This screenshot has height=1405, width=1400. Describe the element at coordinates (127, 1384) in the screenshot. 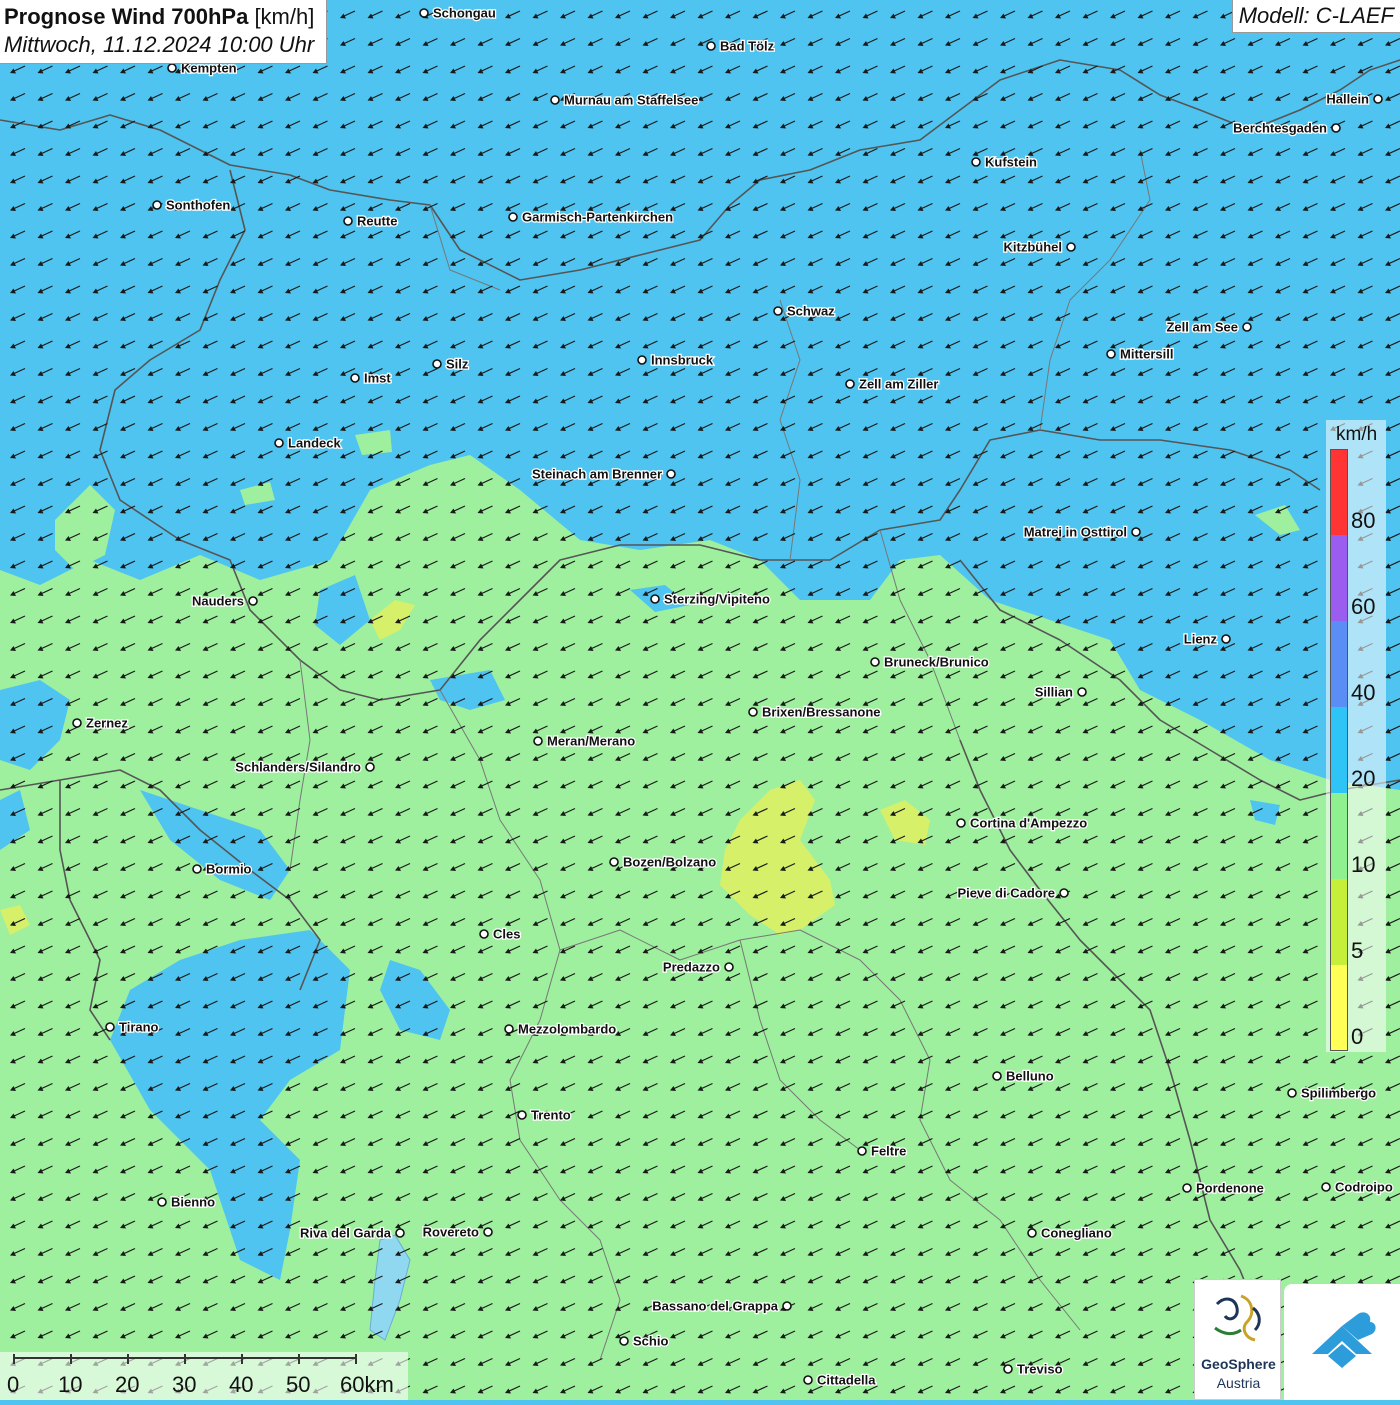

I see `scale-label: 20` at that location.